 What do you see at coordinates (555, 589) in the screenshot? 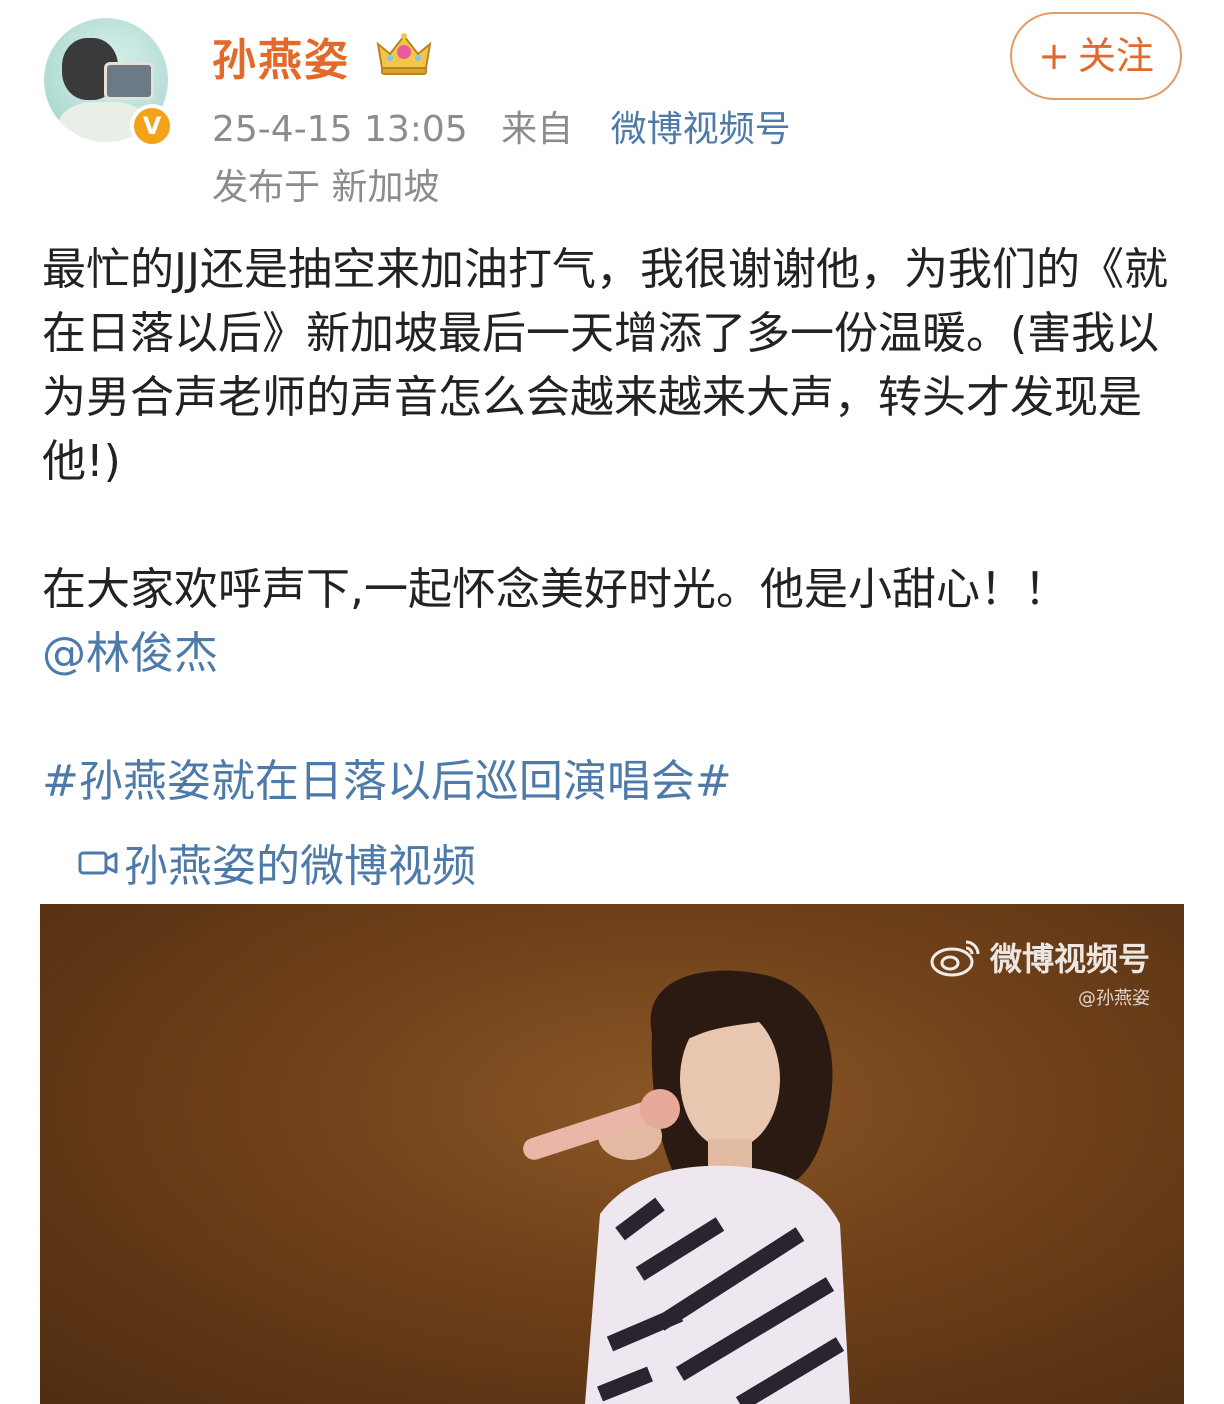
I see `post-paragraph: 在大家欢呼声下,一起怀念美好时光。他是小甜心！！` at bounding box center [555, 589].